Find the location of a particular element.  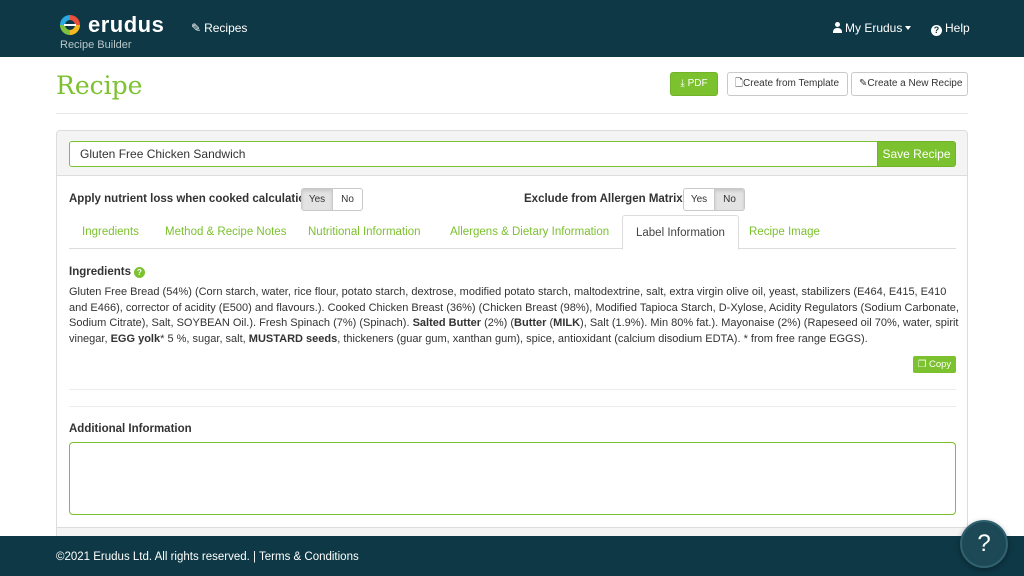

tab-recipe-image: Recipe Image is located at coordinates (784, 232).